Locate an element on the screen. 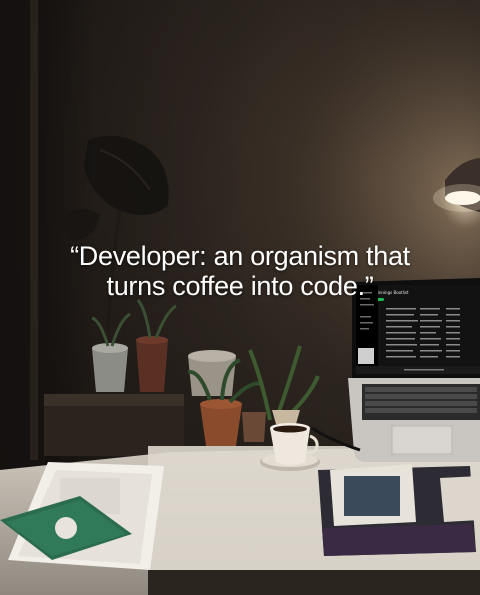 The image size is (480, 595). wooden-shelf is located at coordinates (114, 400).